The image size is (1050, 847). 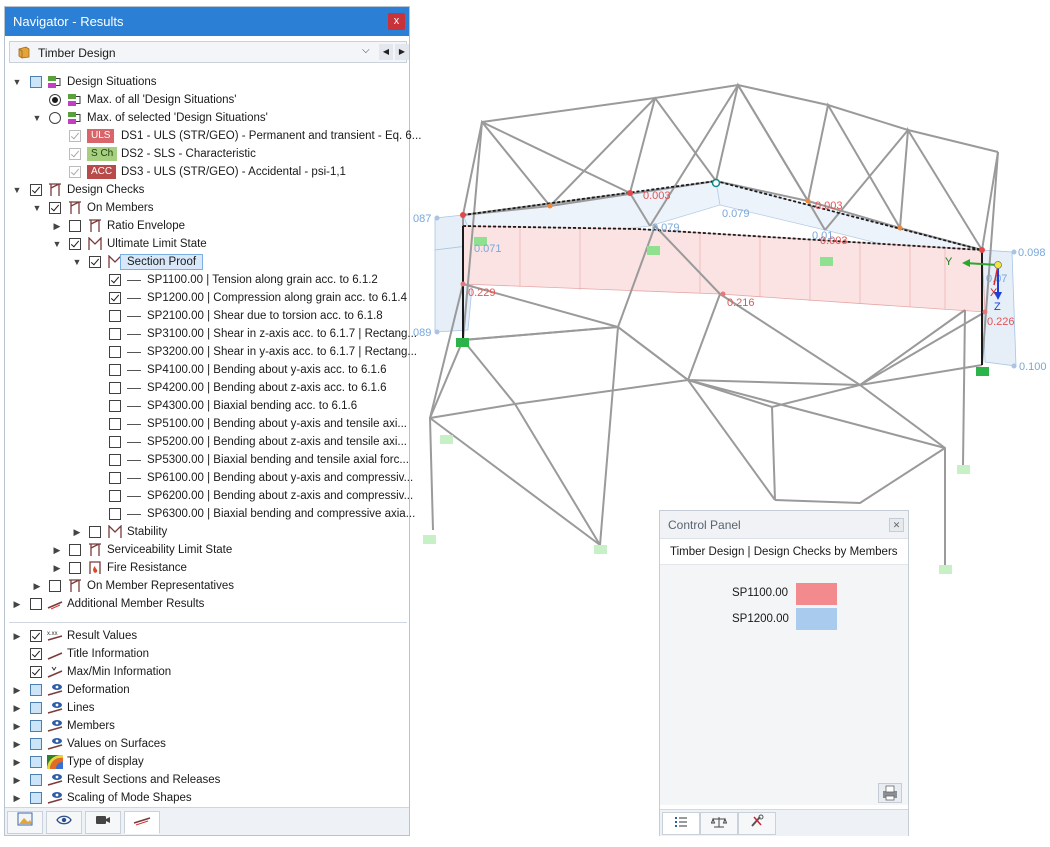 What do you see at coordinates (207, 568) in the screenshot?
I see `tree-item-fire: ▶ Fire Resistance` at bounding box center [207, 568].